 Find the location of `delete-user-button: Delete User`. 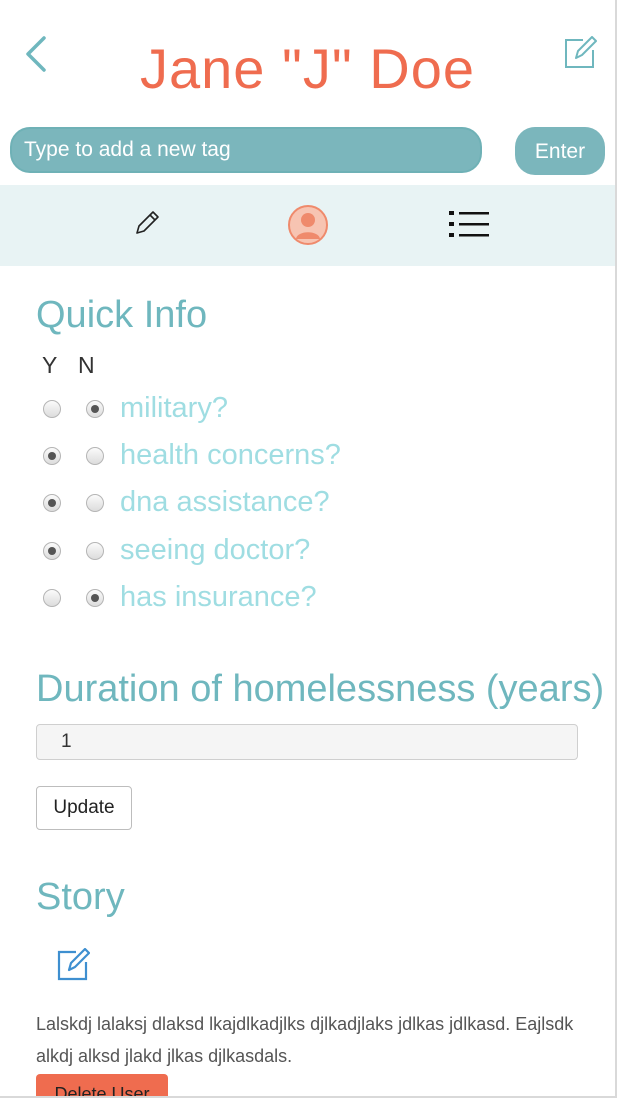

delete-user-button: Delete User is located at coordinates (102, 1085).